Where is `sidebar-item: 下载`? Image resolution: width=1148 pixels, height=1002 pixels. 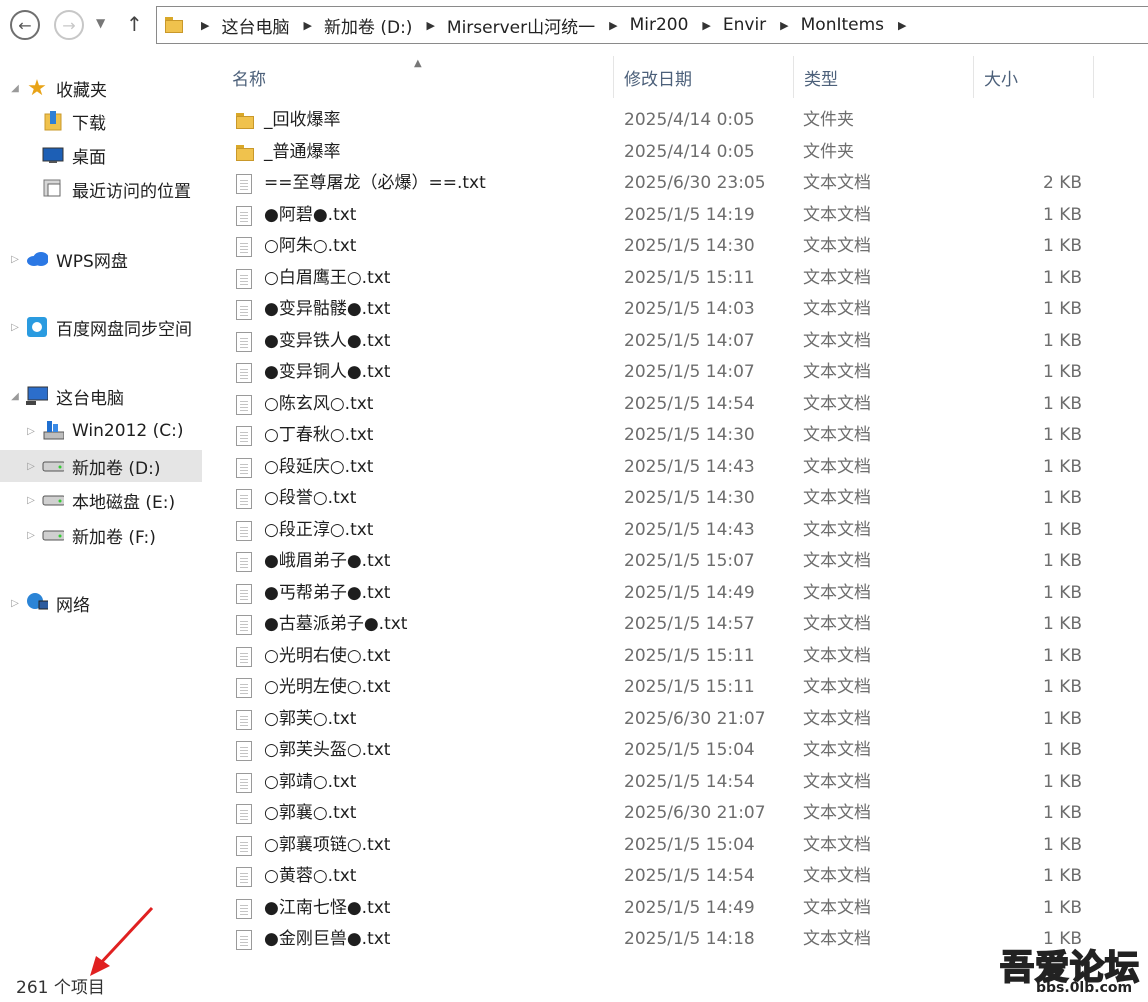 sidebar-item: 下载 is located at coordinates (101, 121).